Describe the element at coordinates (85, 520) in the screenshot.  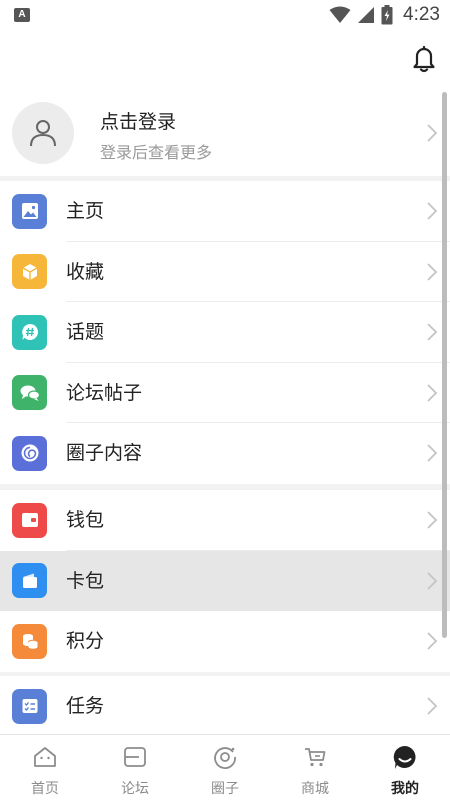
I see `menu-item-label: 钱包` at that location.